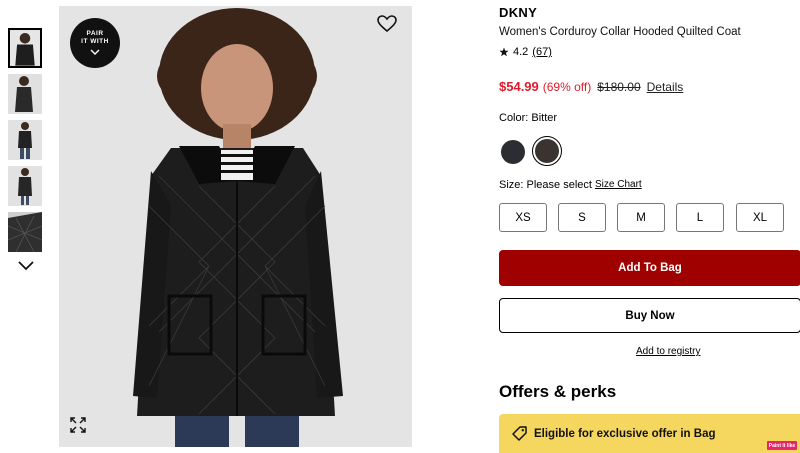 This screenshot has height=453, width=800. What do you see at coordinates (558, 391) in the screenshot?
I see `offers-title: Offers & perks` at bounding box center [558, 391].